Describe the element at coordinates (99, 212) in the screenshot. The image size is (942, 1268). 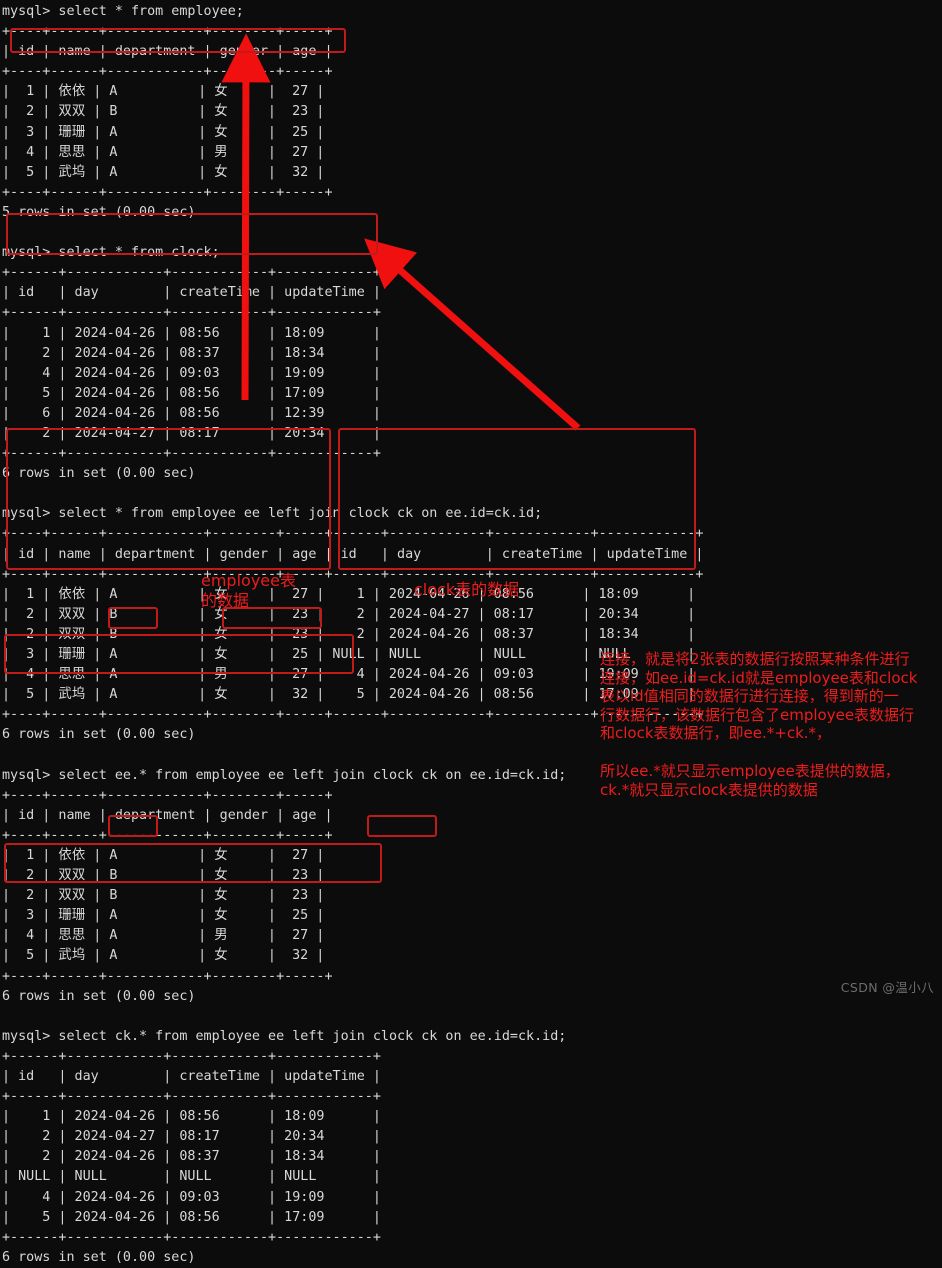
I see `terminal-line: 5 rows in set (0.00 sec)` at that location.